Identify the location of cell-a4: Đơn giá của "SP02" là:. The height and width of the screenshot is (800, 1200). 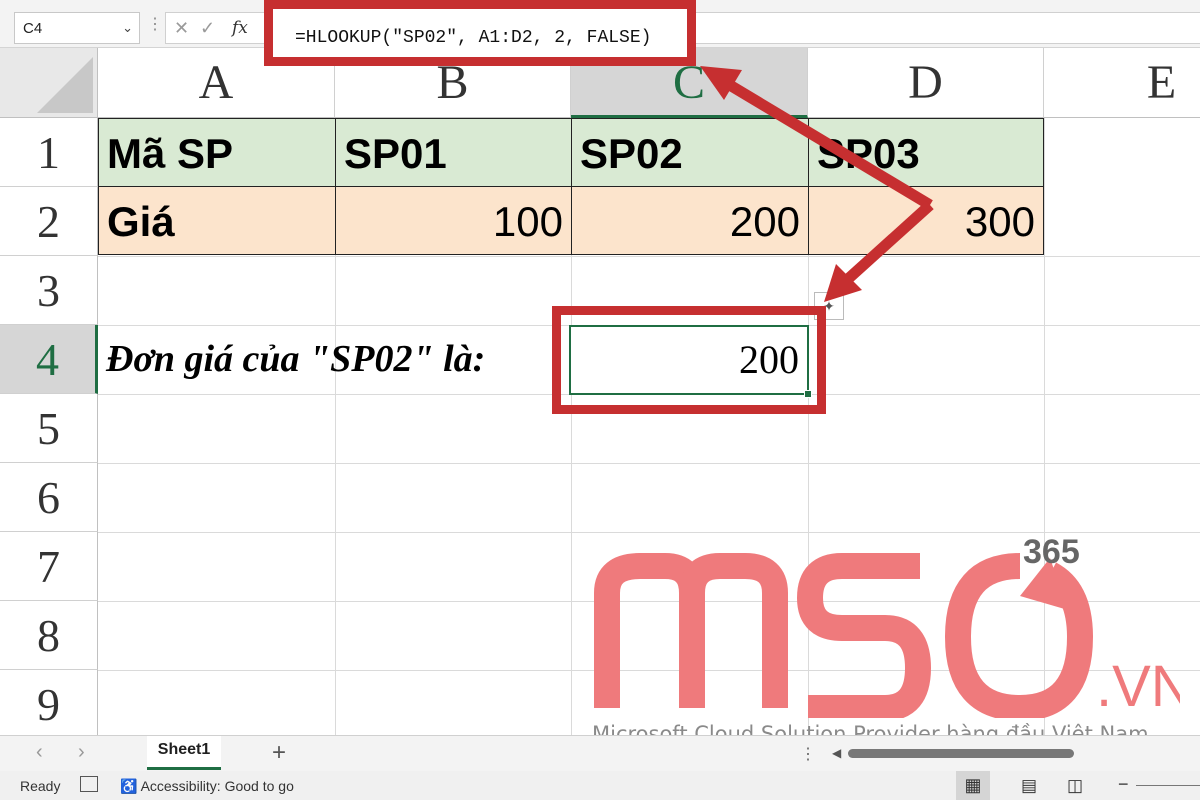
(333, 359).